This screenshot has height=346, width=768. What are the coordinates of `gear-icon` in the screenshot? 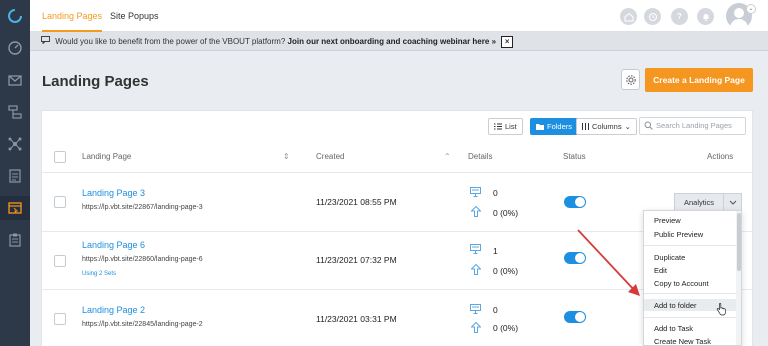 It's located at (630, 79).